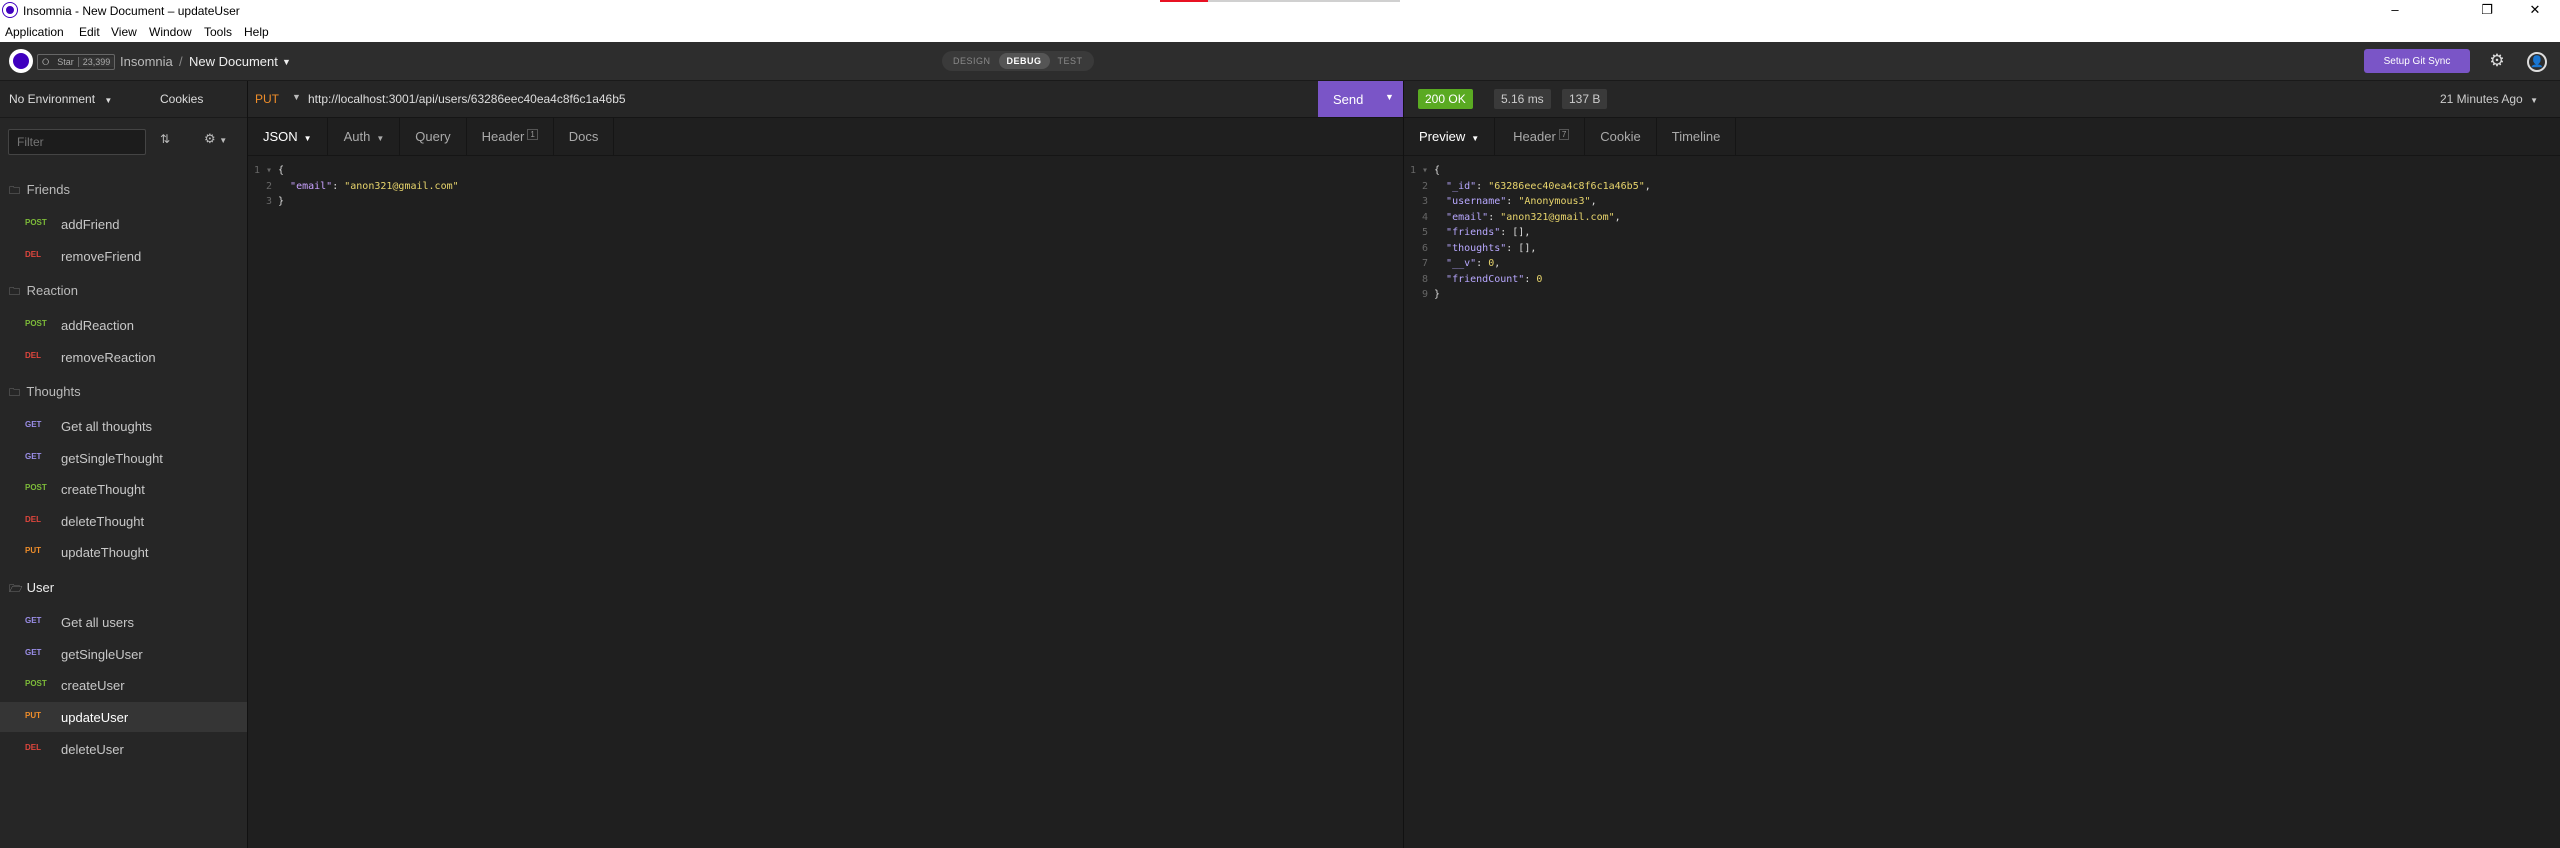 Image resolution: width=2560 pixels, height=848 pixels. Describe the element at coordinates (123, 256) in the screenshot. I see `request-item: DEL removeFriend` at that location.